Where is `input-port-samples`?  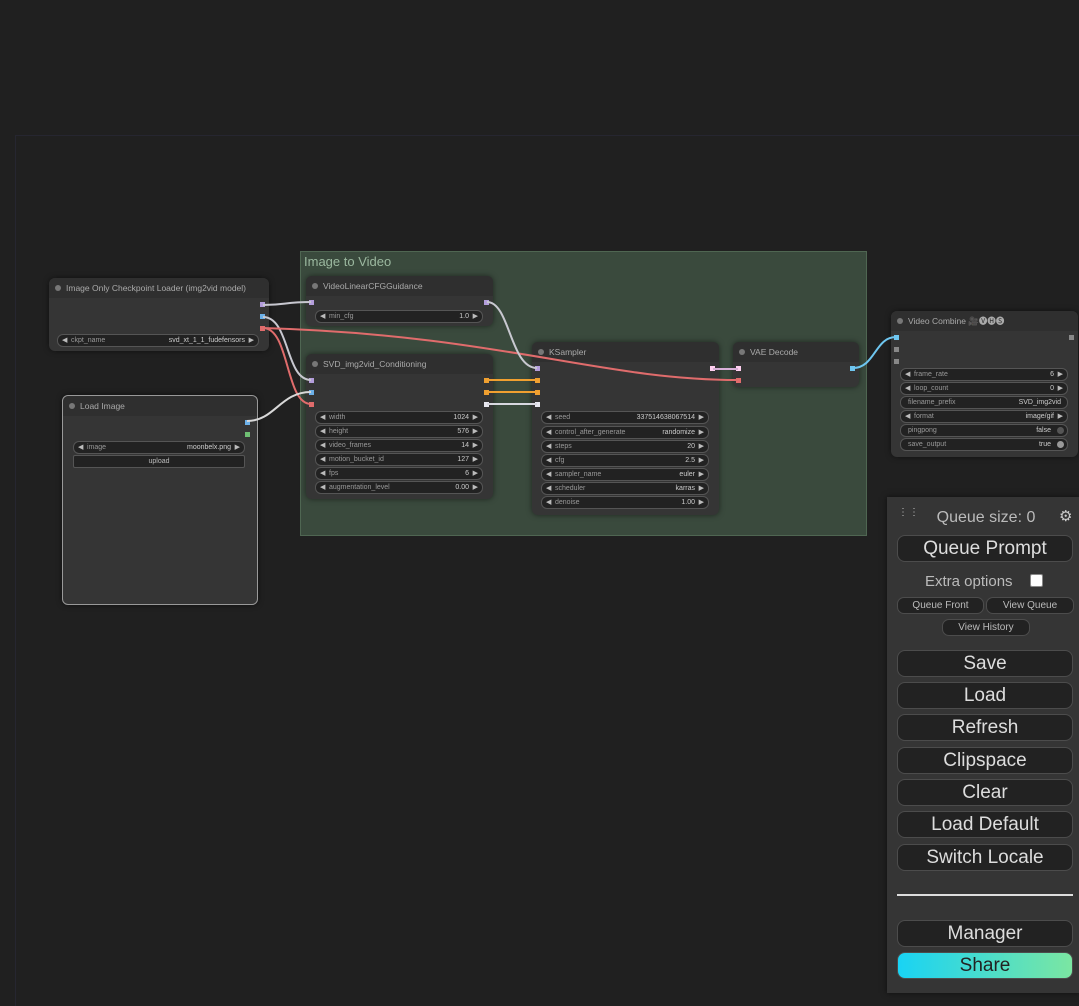 input-port-samples is located at coordinates (738, 368).